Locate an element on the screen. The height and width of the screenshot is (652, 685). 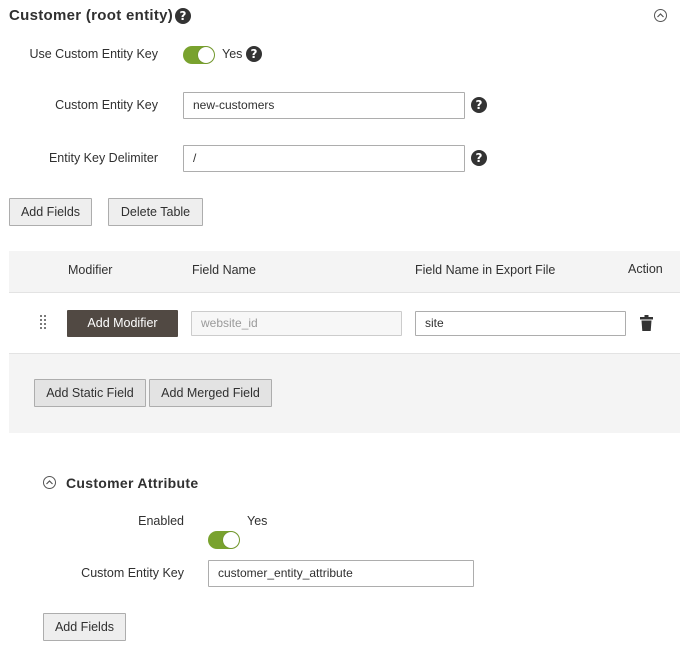
field-name-input: website_id is located at coordinates (296, 323).